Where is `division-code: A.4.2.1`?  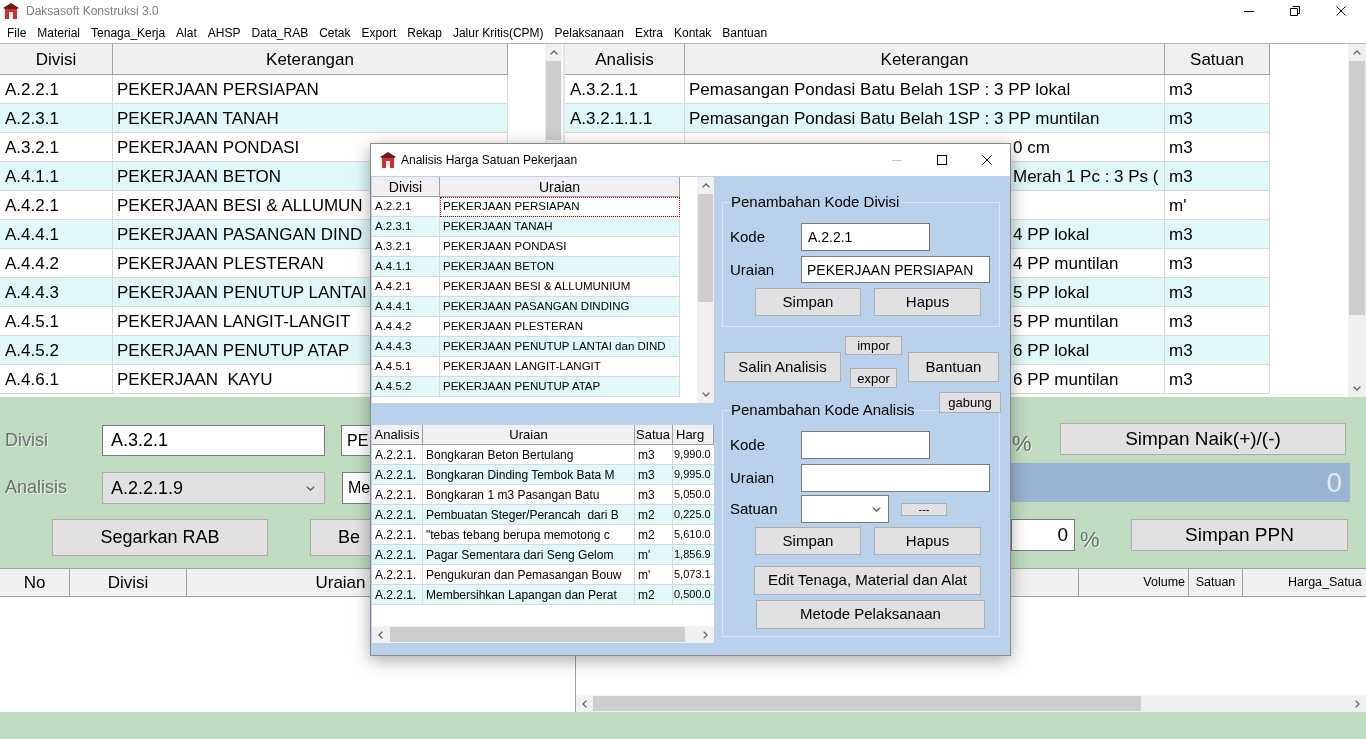 division-code: A.4.2.1 is located at coordinates (32, 205).